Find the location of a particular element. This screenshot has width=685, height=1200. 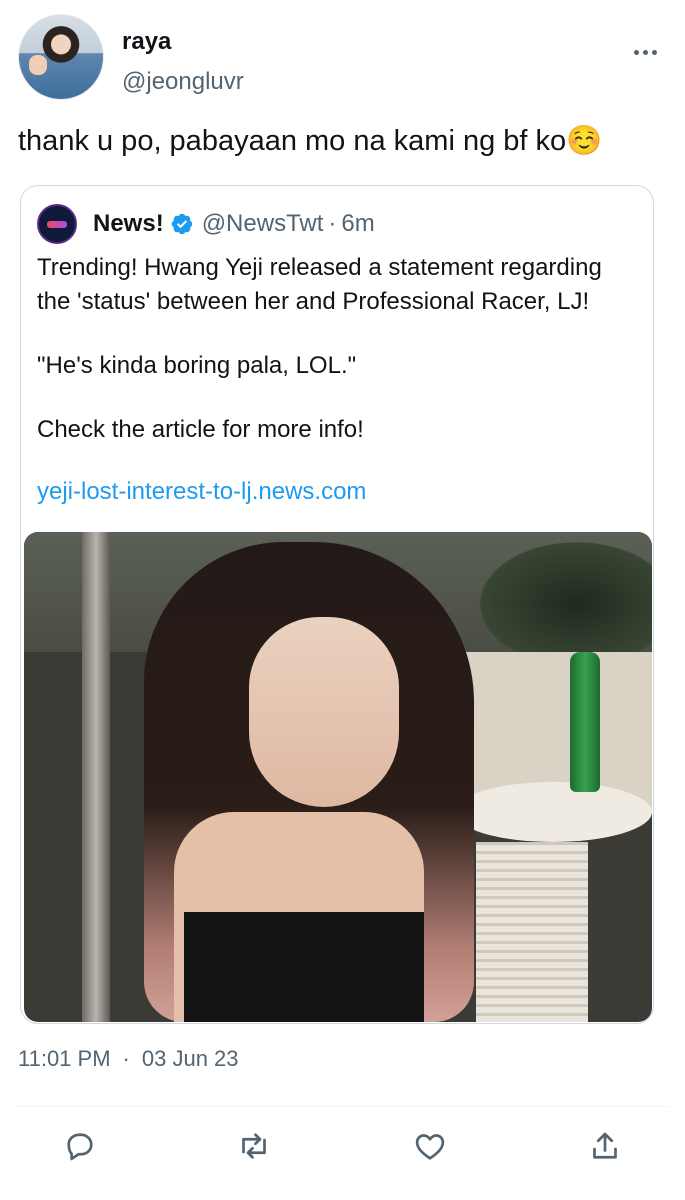

divider is located at coordinates (343, 1106).